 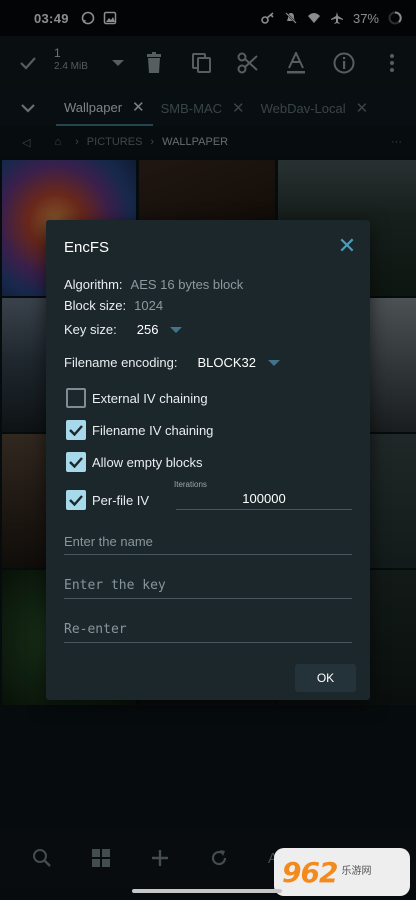 I want to click on filename-iv-label: Filename IV chaining, so click(x=152, y=430).